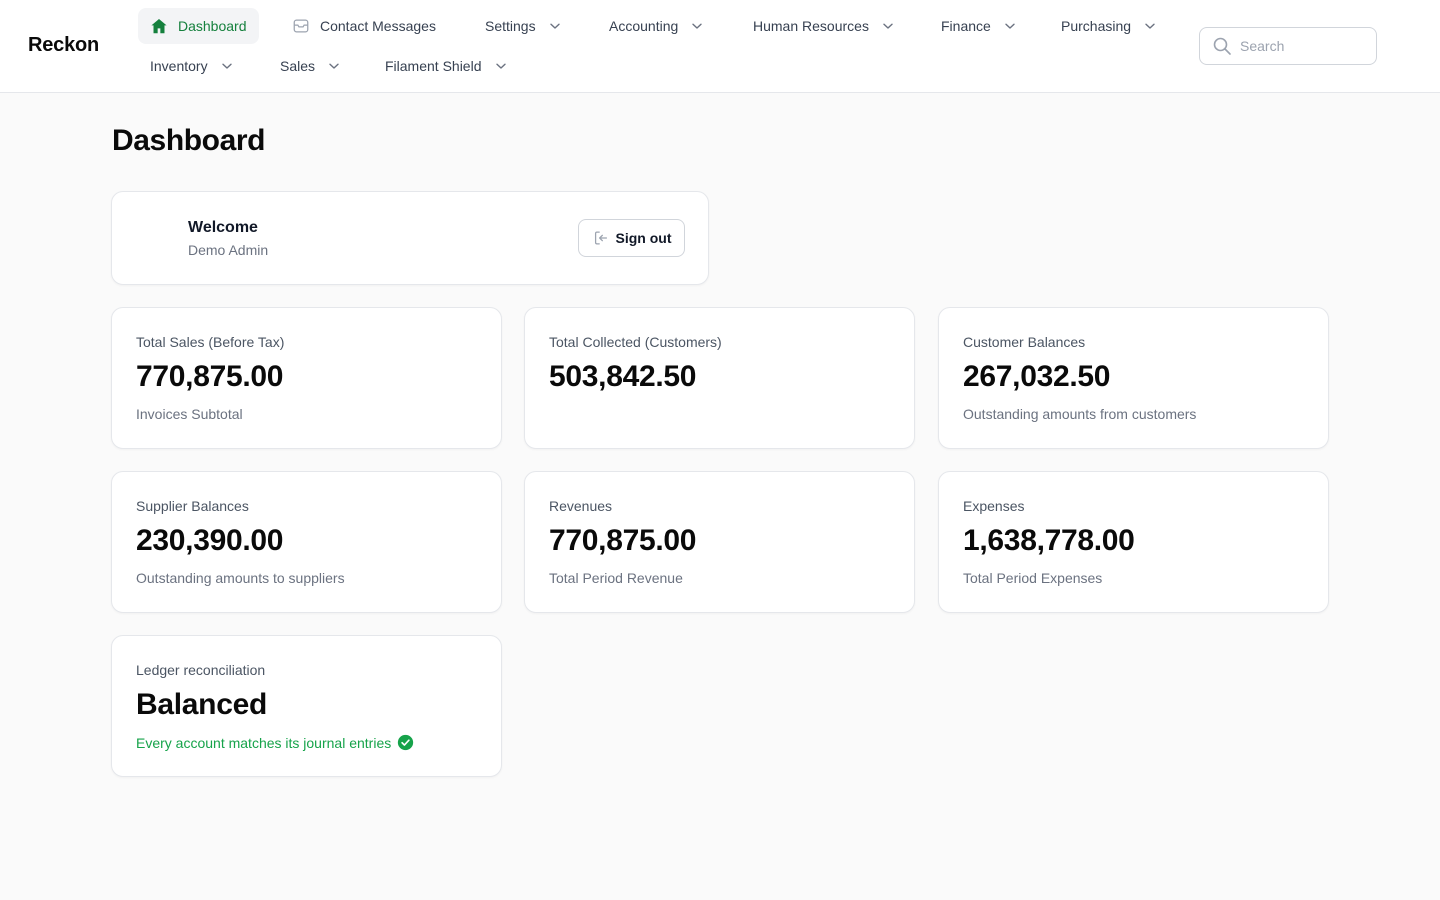 The height and width of the screenshot is (900, 1440). I want to click on welcome-title: Welcome, so click(223, 227).